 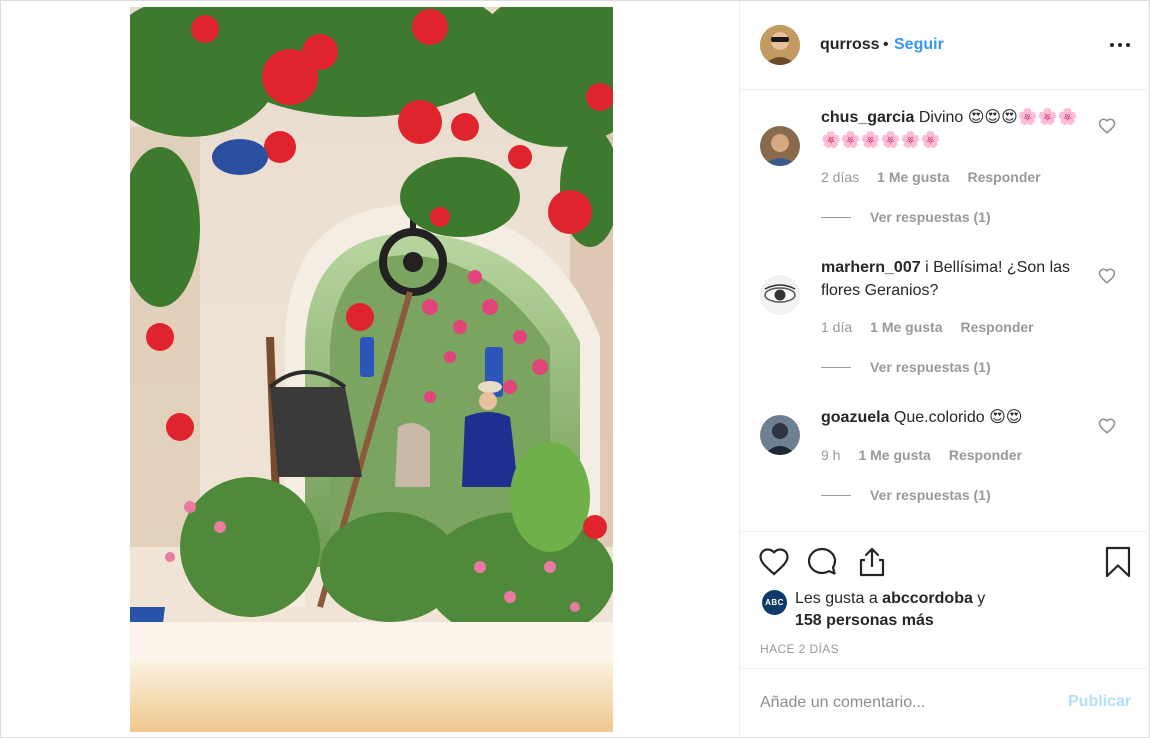 I want to click on add-comment-bar: Publicar, so click(x=945, y=702).